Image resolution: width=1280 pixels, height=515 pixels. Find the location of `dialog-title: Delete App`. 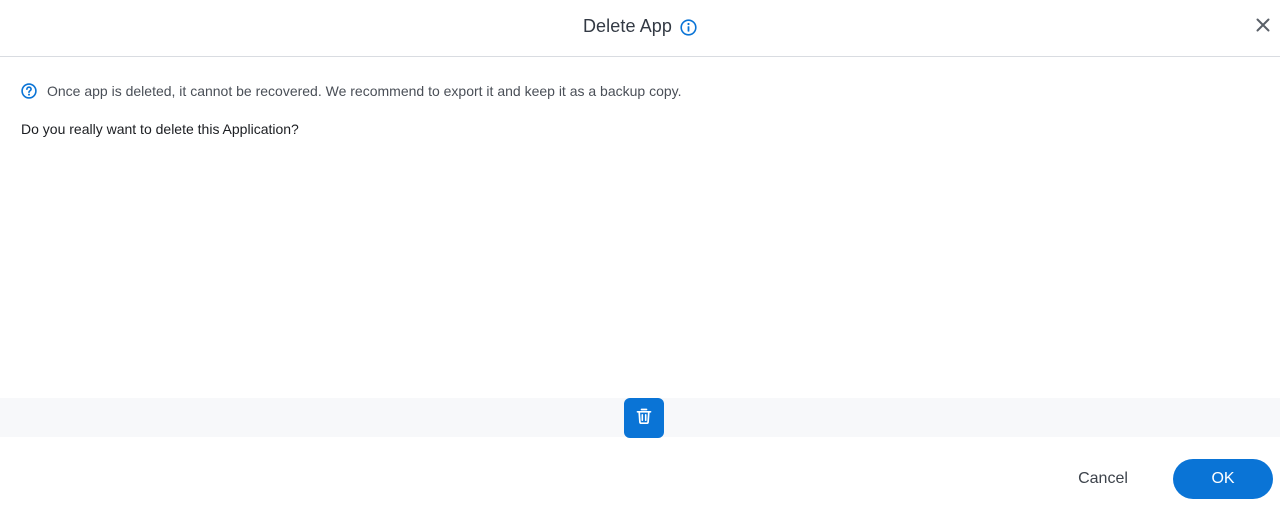

dialog-title: Delete App is located at coordinates (627, 25).